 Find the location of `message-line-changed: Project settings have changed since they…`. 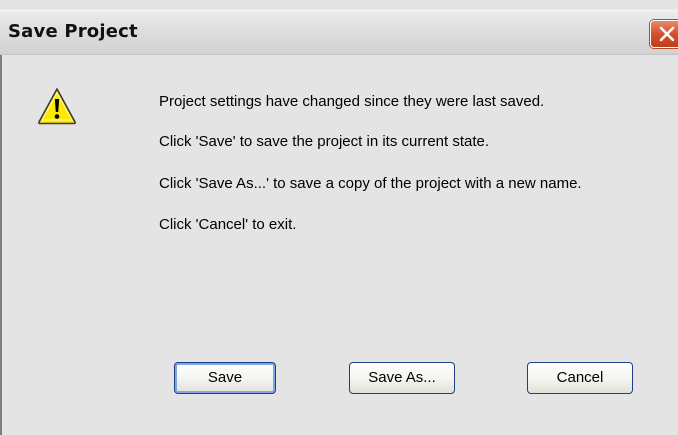

message-line-changed: Project settings have changed since they… is located at coordinates (352, 101).